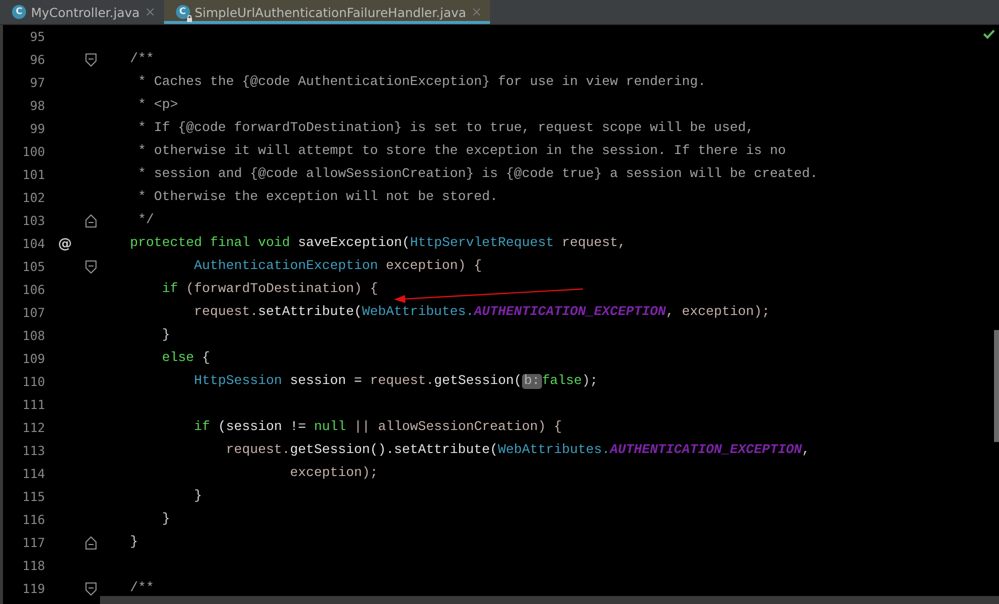 This screenshot has width=999, height=604. Describe the element at coordinates (36, 59) in the screenshot. I see `line-number: 96` at that location.